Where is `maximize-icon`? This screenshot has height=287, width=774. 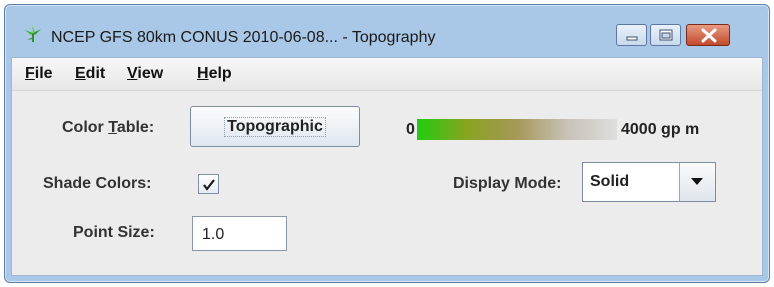
maximize-icon is located at coordinates (666, 35).